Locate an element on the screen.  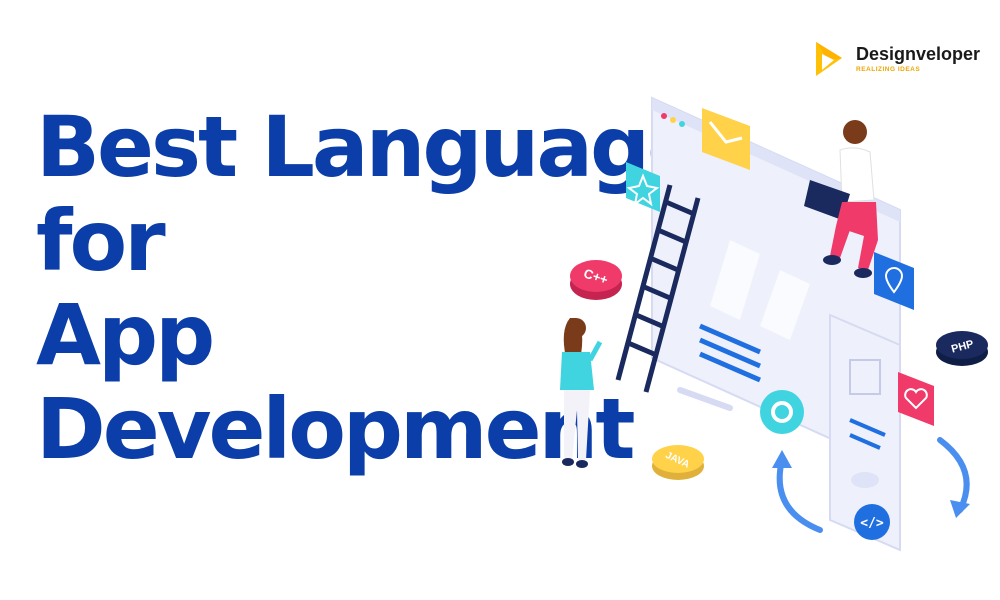
brand-name-part1: Design is located at coordinates (886, 54).